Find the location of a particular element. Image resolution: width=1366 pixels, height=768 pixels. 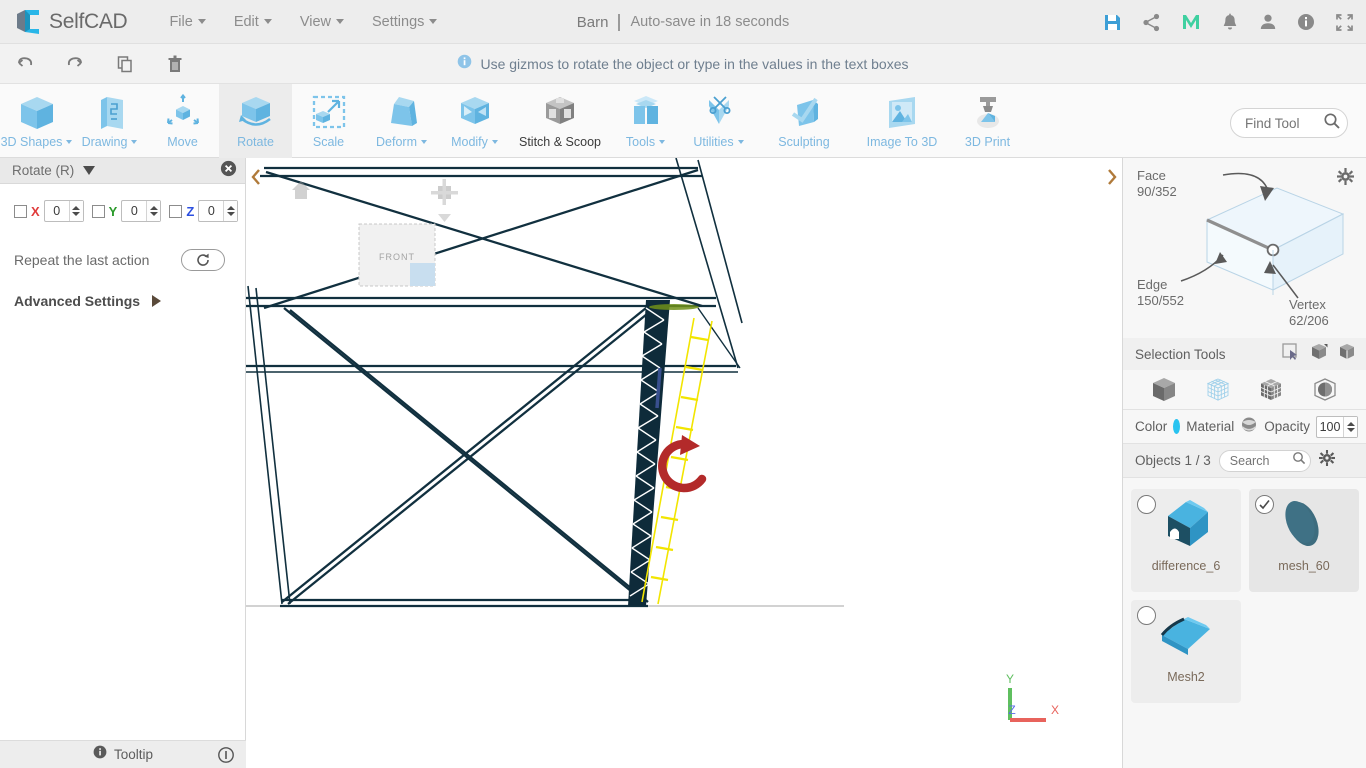

objects-settings-gear-icon is located at coordinates (1326, 460).